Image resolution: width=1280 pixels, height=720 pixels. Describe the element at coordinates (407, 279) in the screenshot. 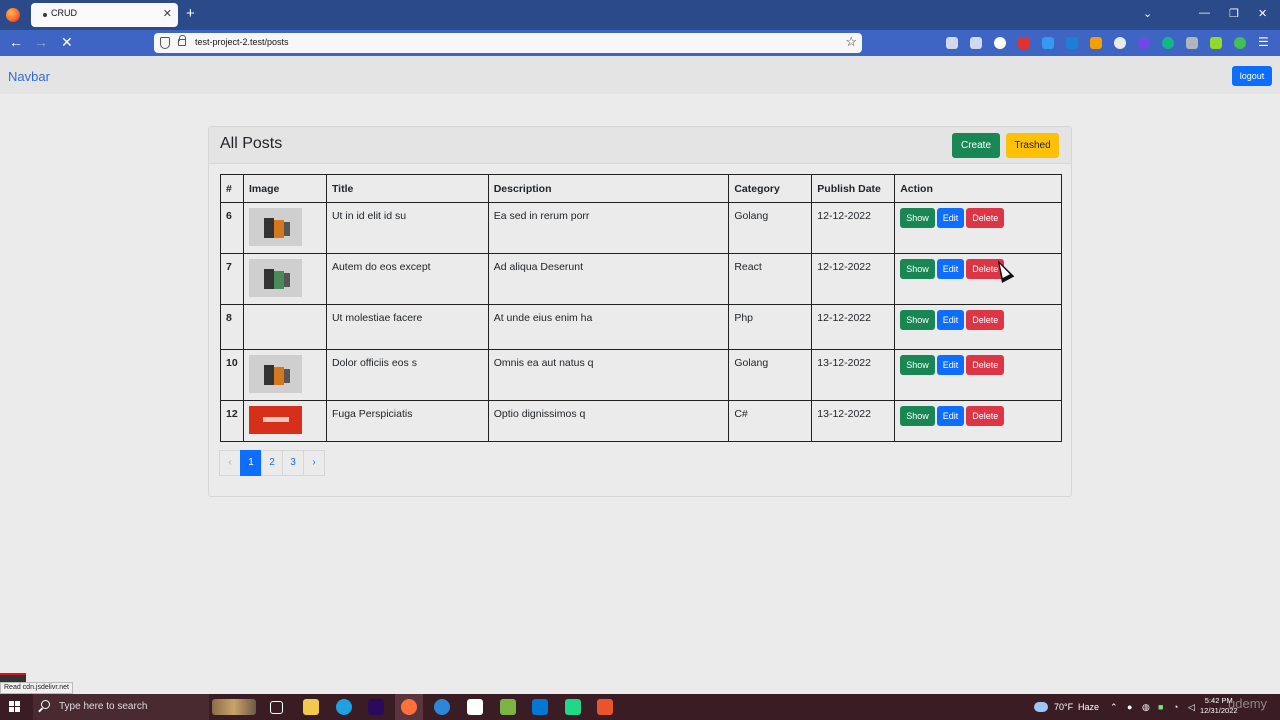

I see `row-title: Autem do eos except` at that location.